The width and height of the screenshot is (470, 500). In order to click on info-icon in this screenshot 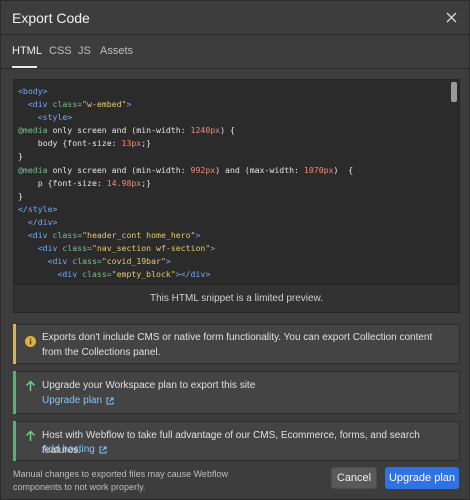, I will do `click(30, 343)`.